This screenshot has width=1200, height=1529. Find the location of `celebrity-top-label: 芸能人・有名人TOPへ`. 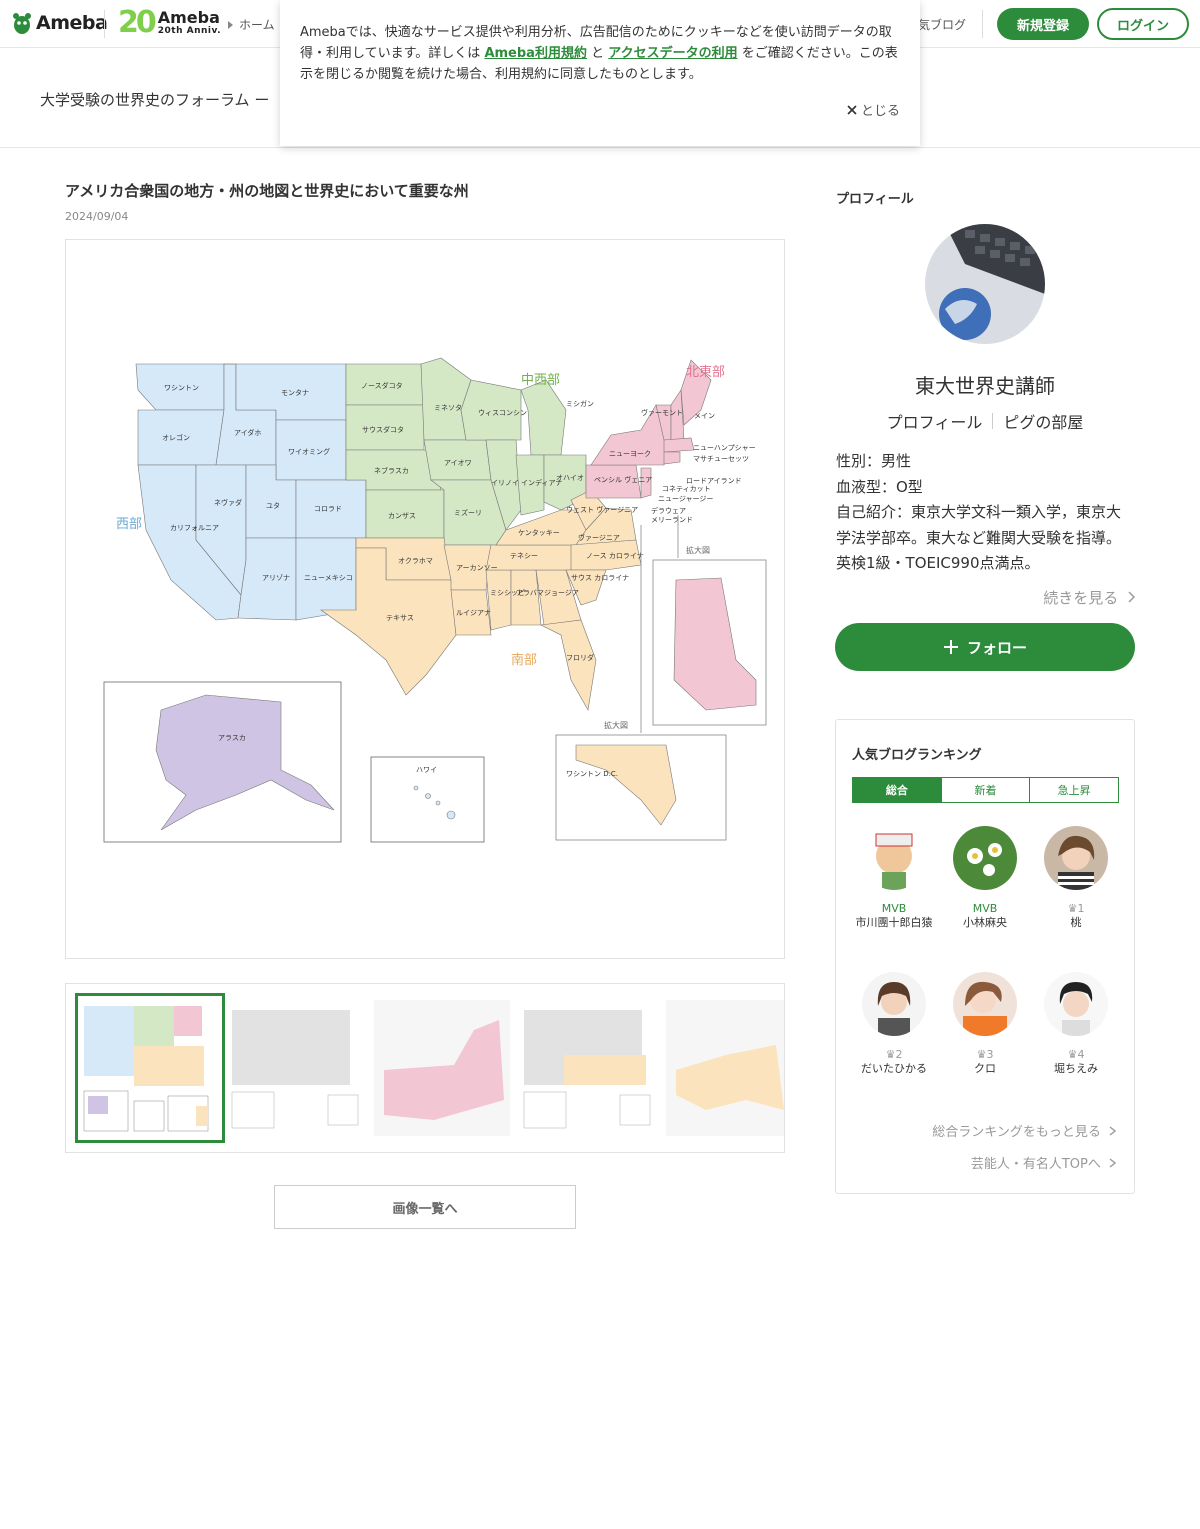

celebrity-top-label: 芸能人・有名人TOPへ is located at coordinates (1035, 1164).